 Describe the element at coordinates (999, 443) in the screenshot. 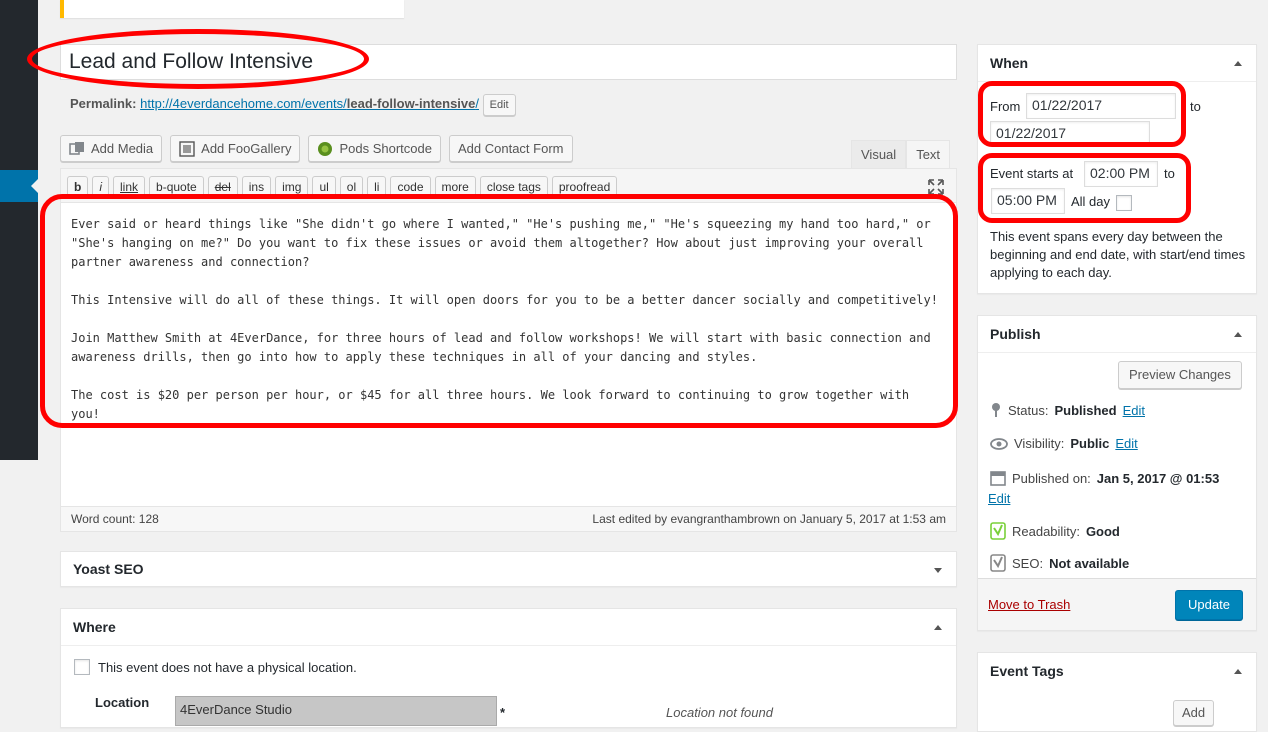

I see `eye-icon` at that location.